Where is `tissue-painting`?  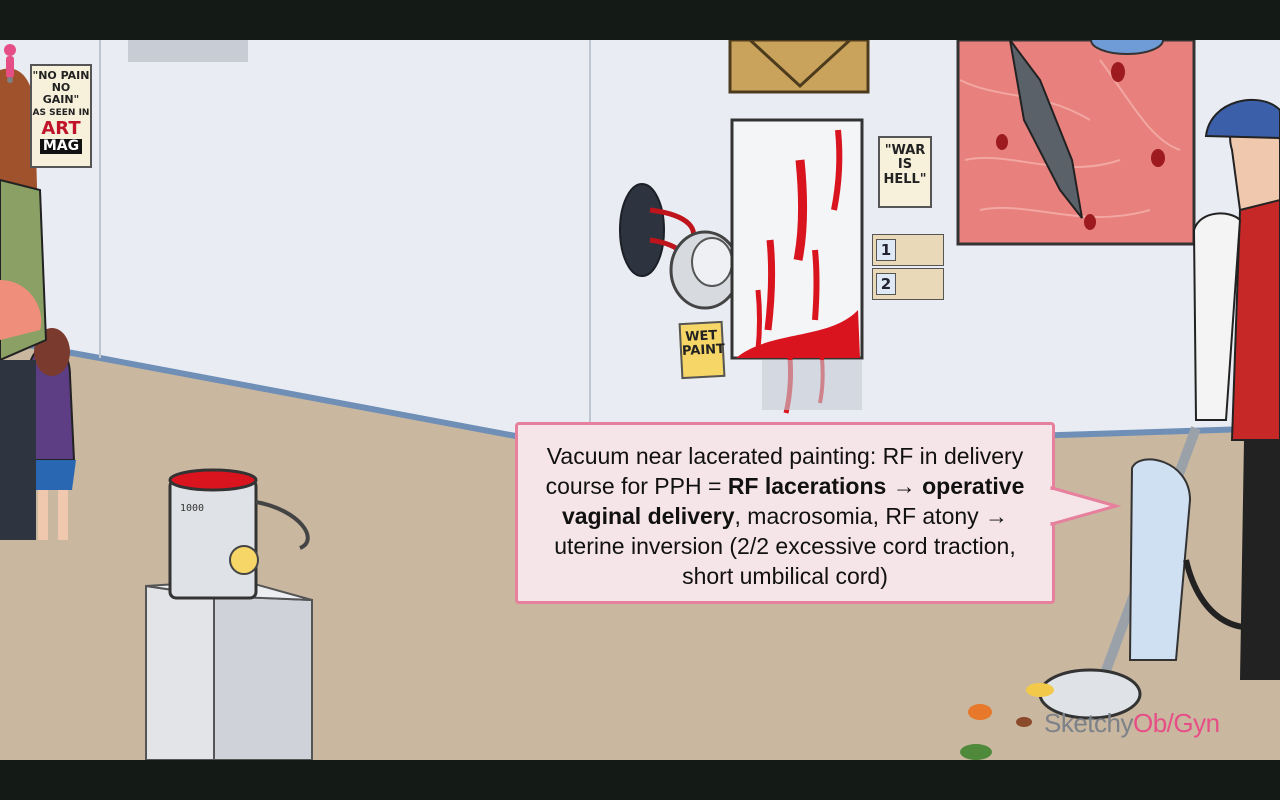 tissue-painting is located at coordinates (1076, 143).